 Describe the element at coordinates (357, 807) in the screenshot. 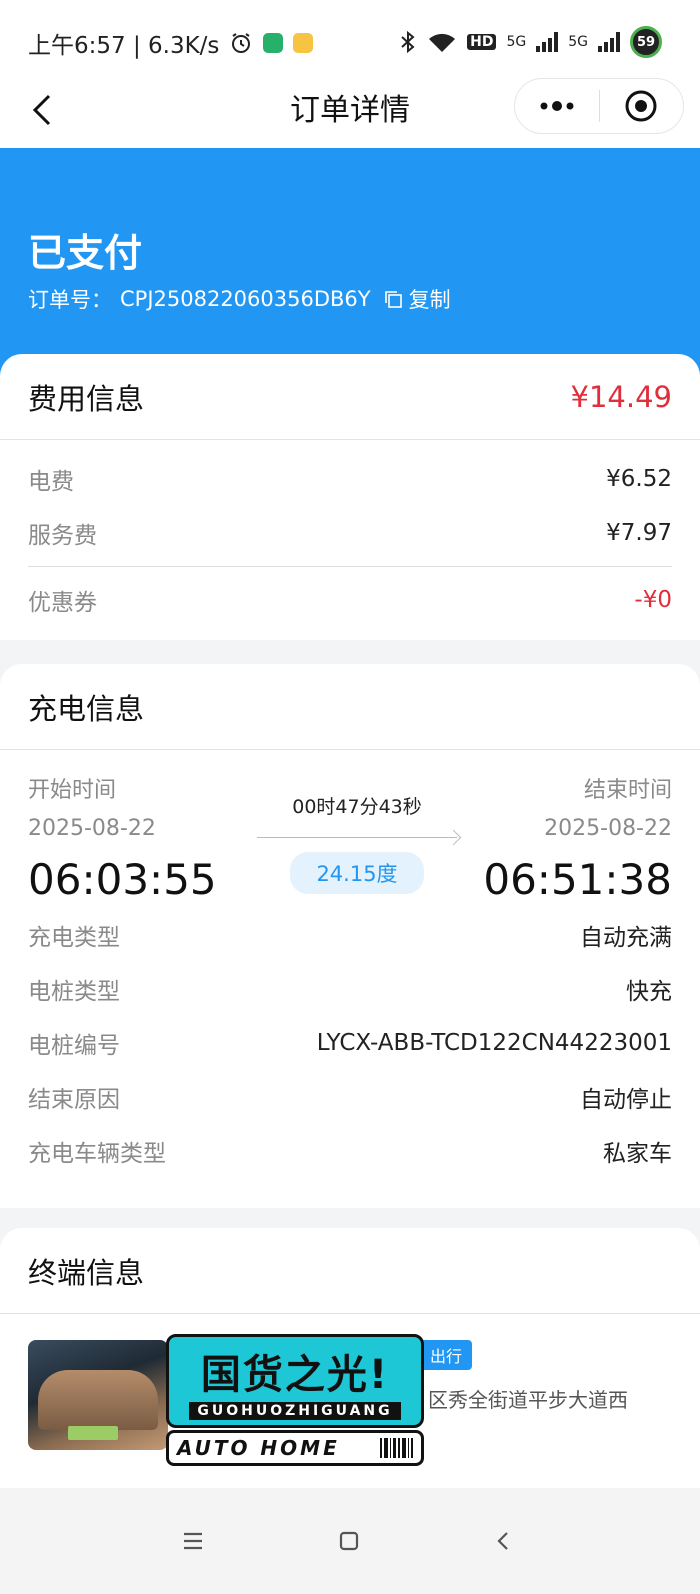

I see `charging-duration: 00时47分43秒` at that location.